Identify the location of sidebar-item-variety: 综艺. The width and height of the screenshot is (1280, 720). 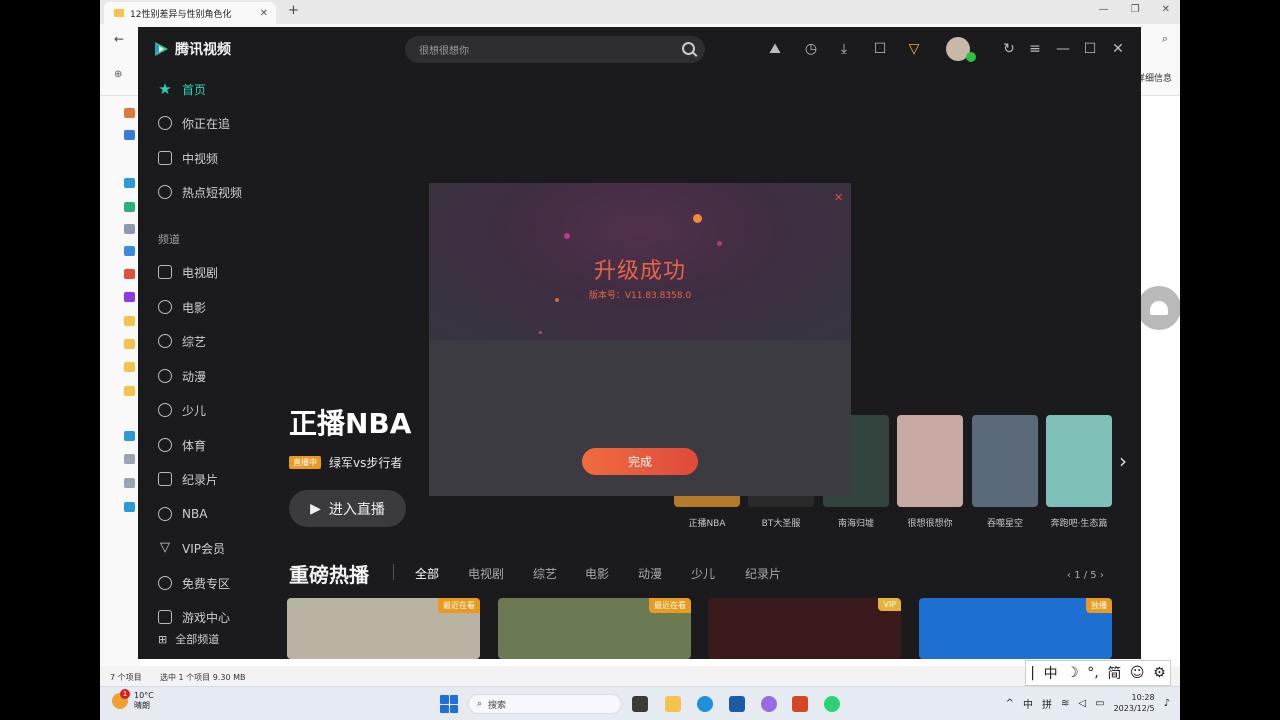
(182, 341).